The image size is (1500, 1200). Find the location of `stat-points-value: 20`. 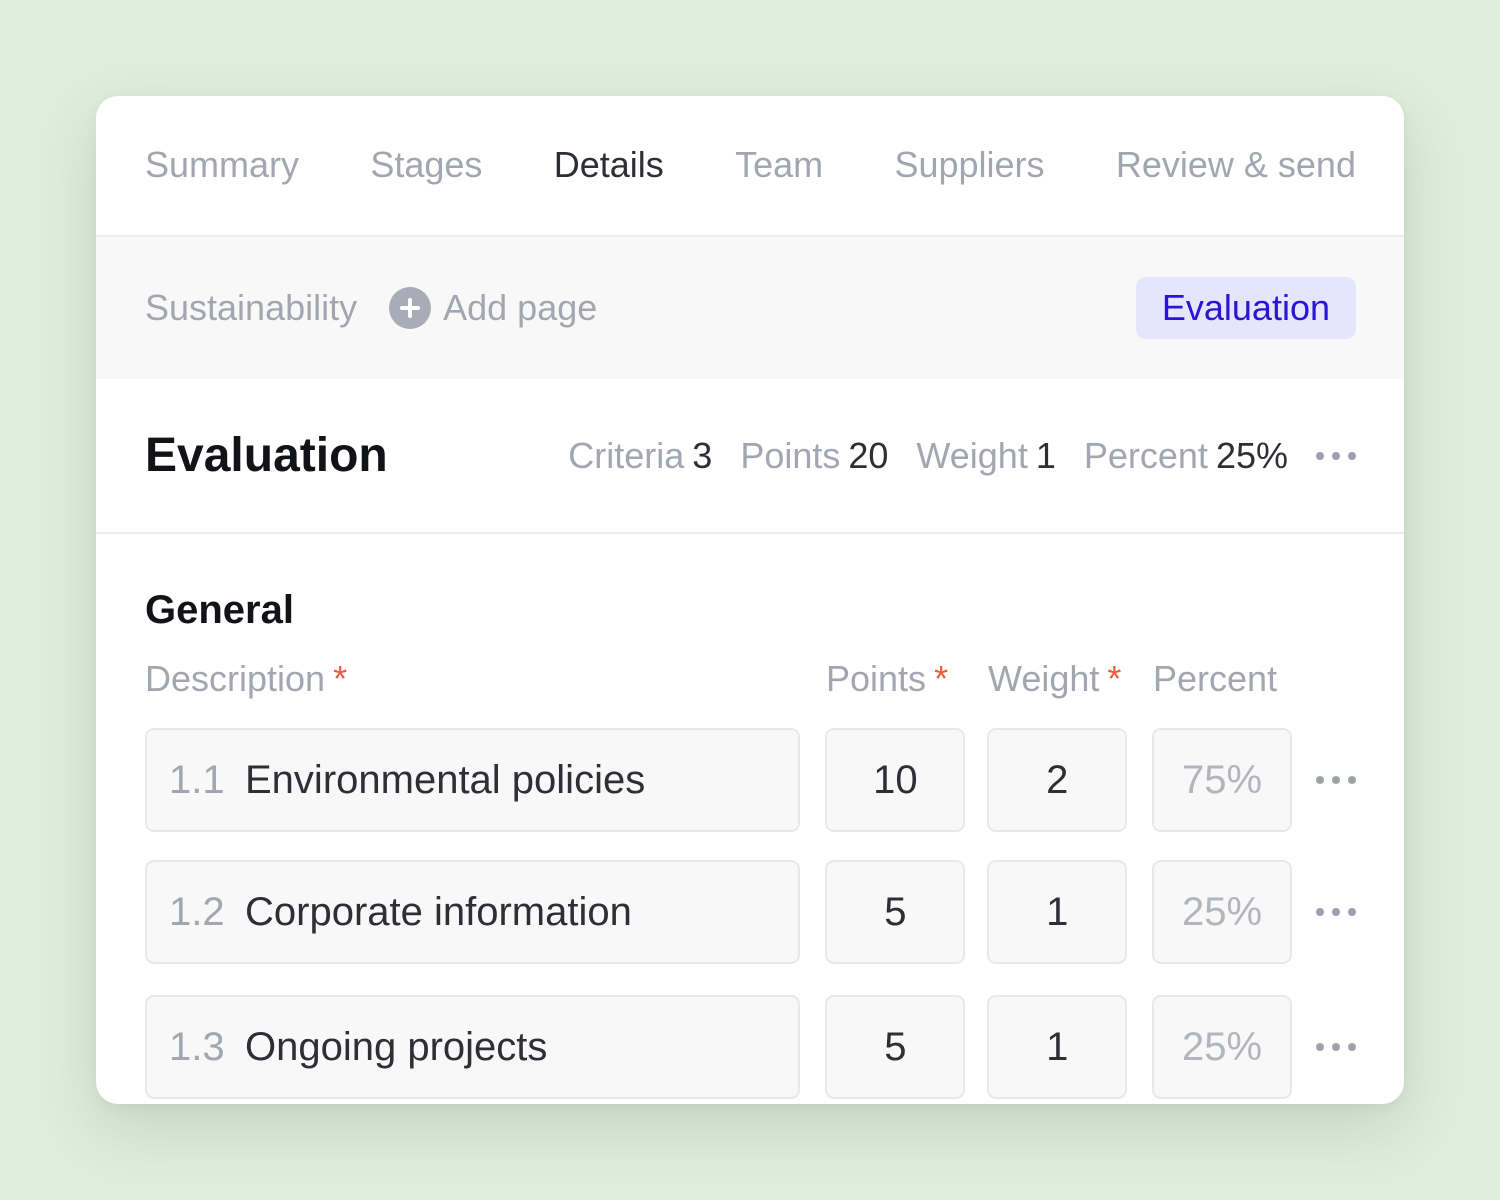

stat-points-value: 20 is located at coordinates (868, 455).